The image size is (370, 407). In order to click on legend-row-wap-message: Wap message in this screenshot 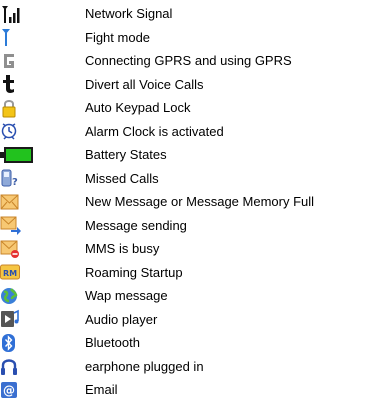, I will do `click(185, 296)`.